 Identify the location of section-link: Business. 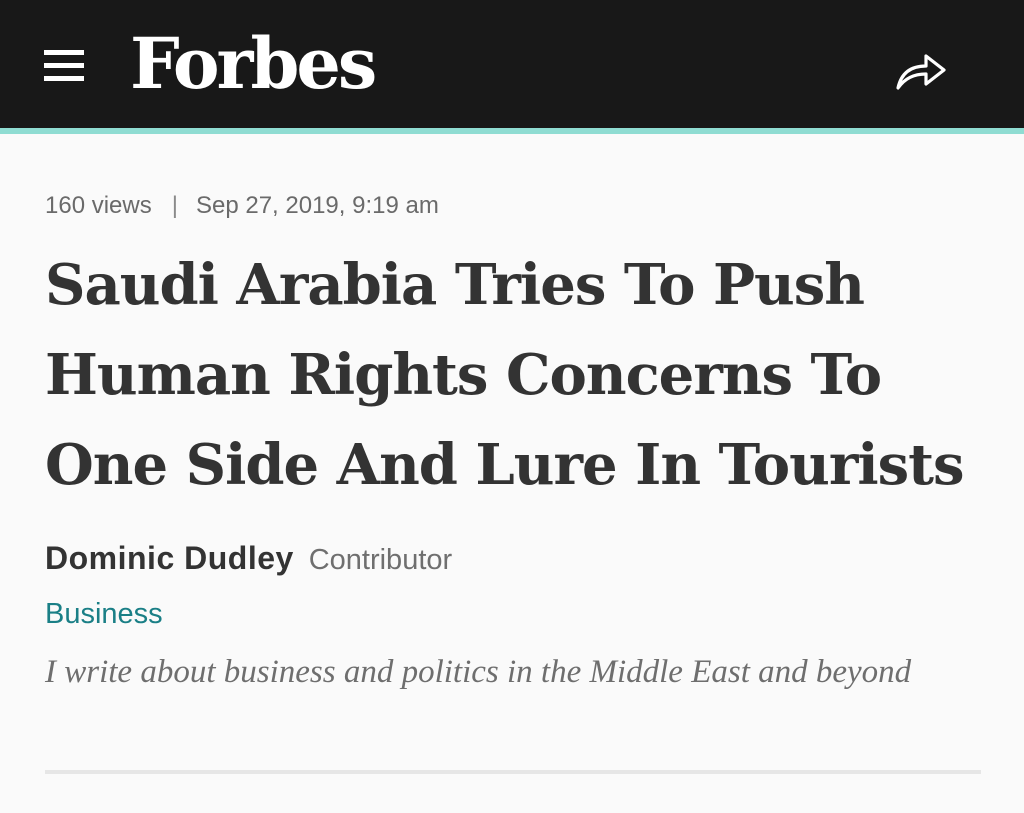
(104, 614).